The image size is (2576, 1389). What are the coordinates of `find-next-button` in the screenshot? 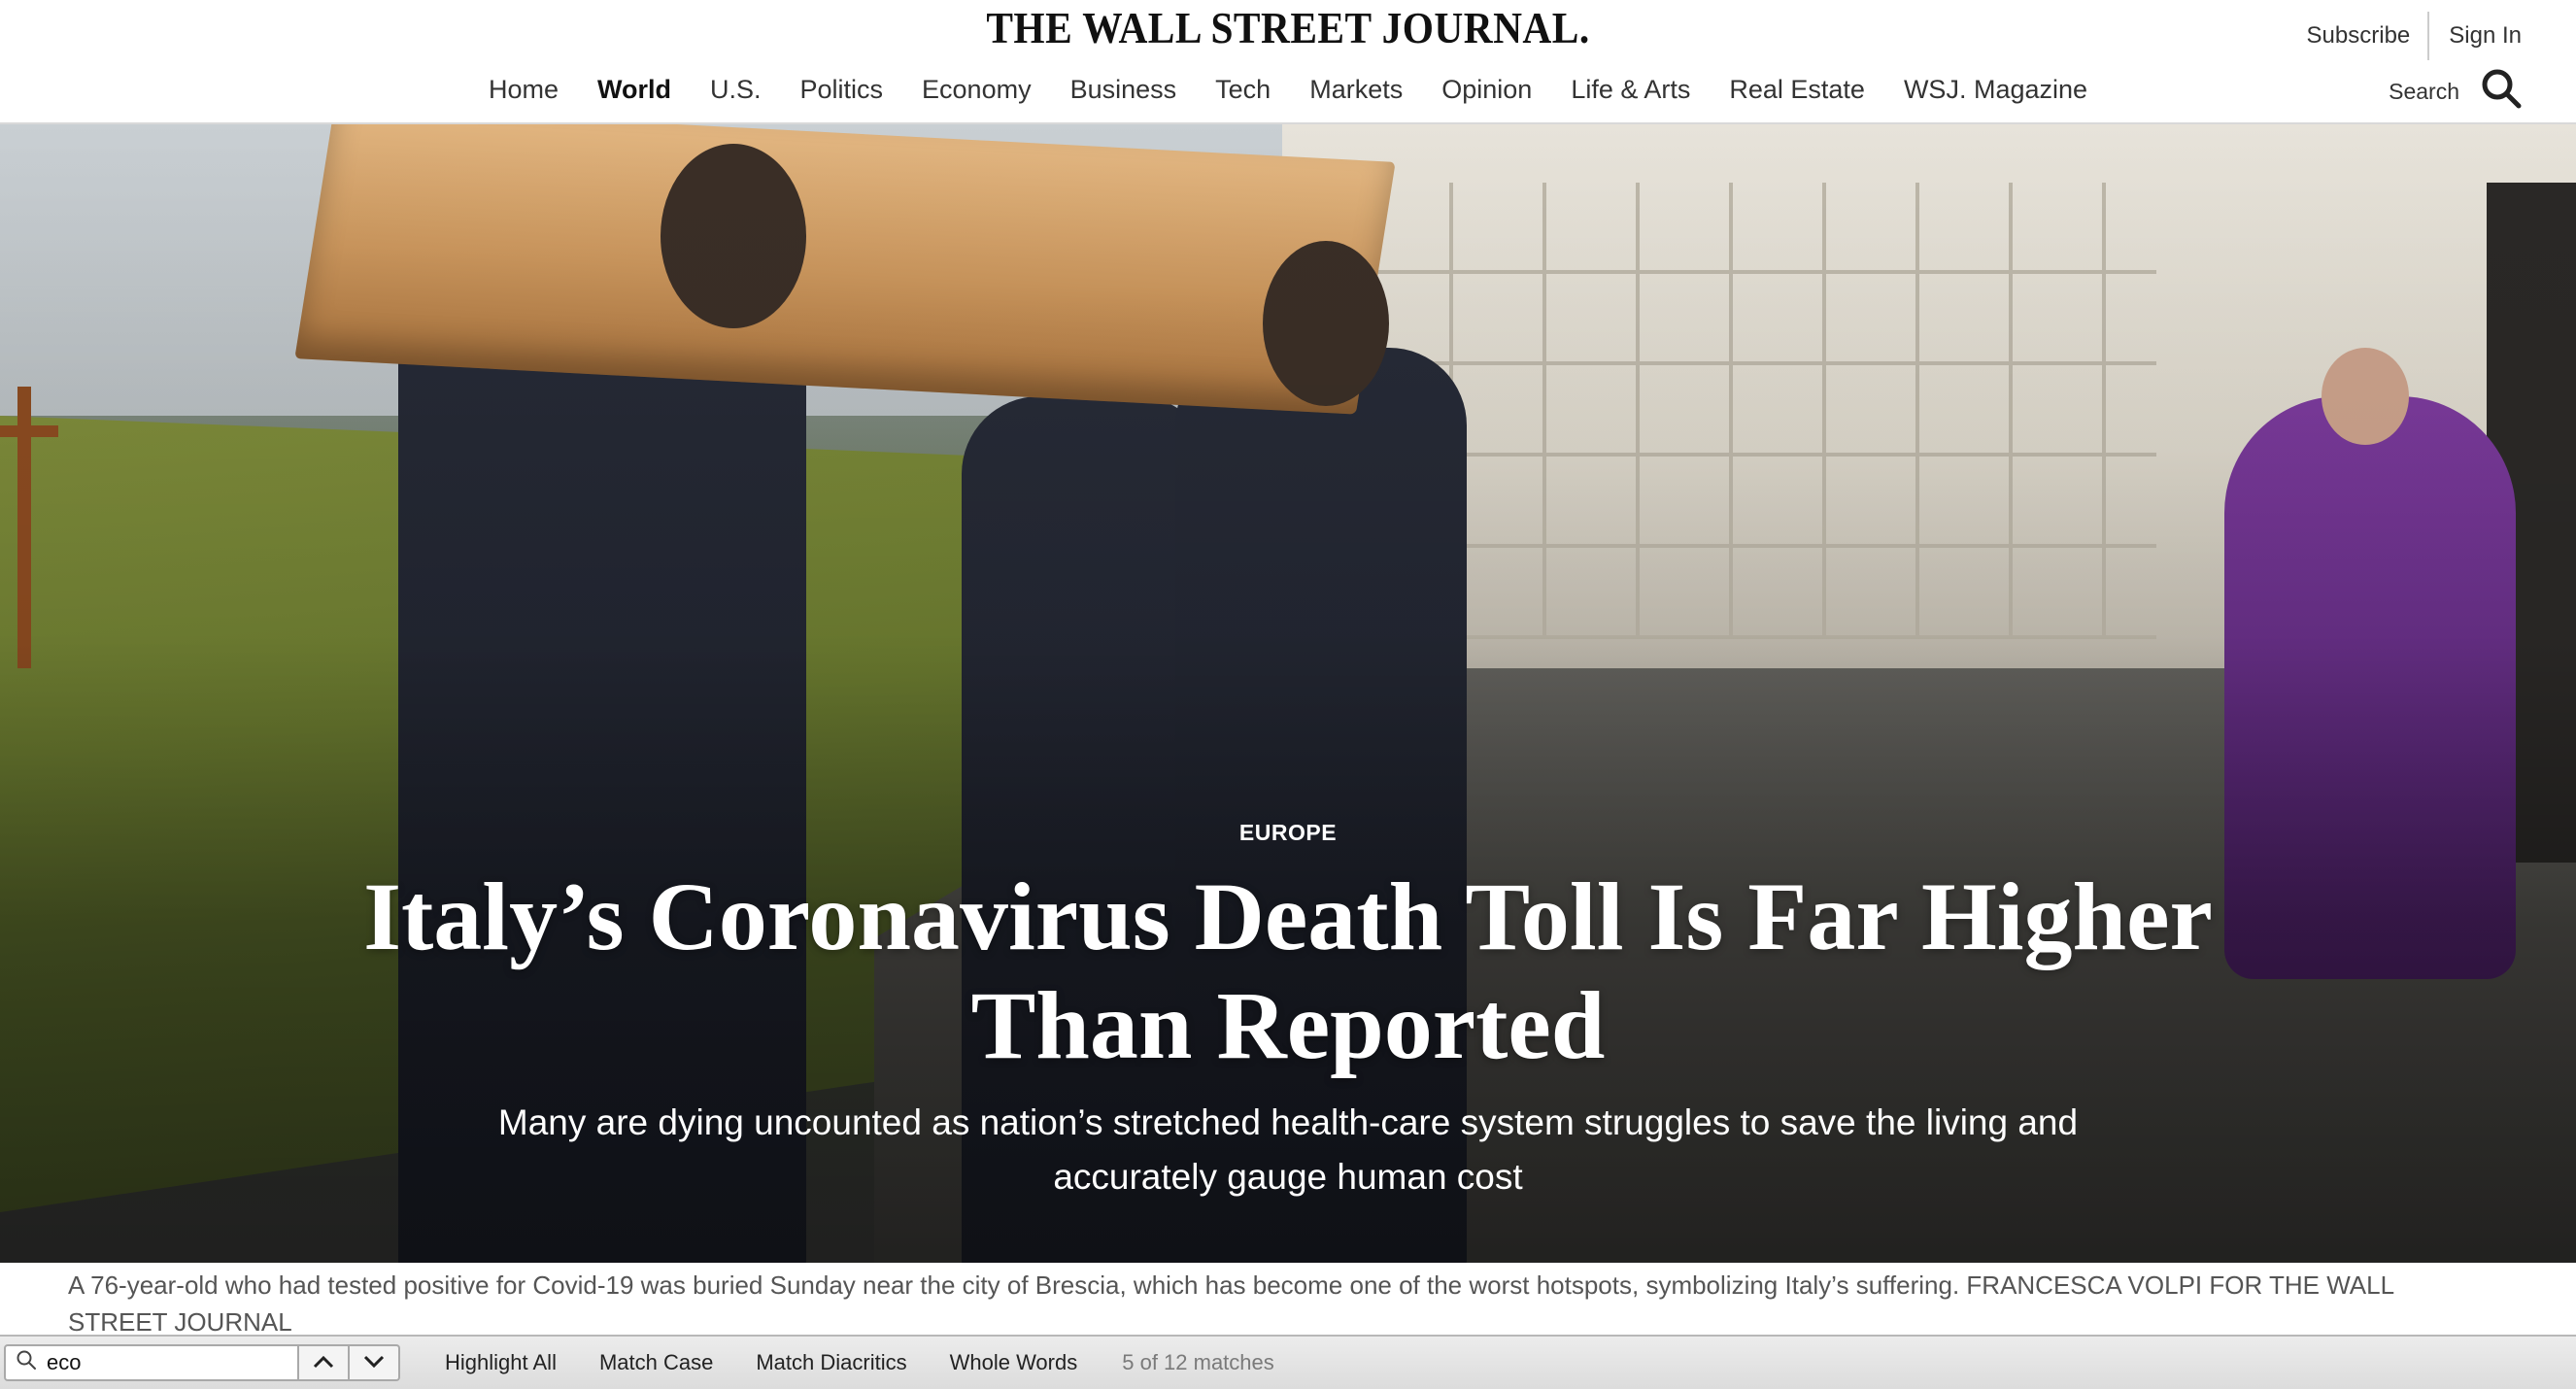 It's located at (375, 1362).